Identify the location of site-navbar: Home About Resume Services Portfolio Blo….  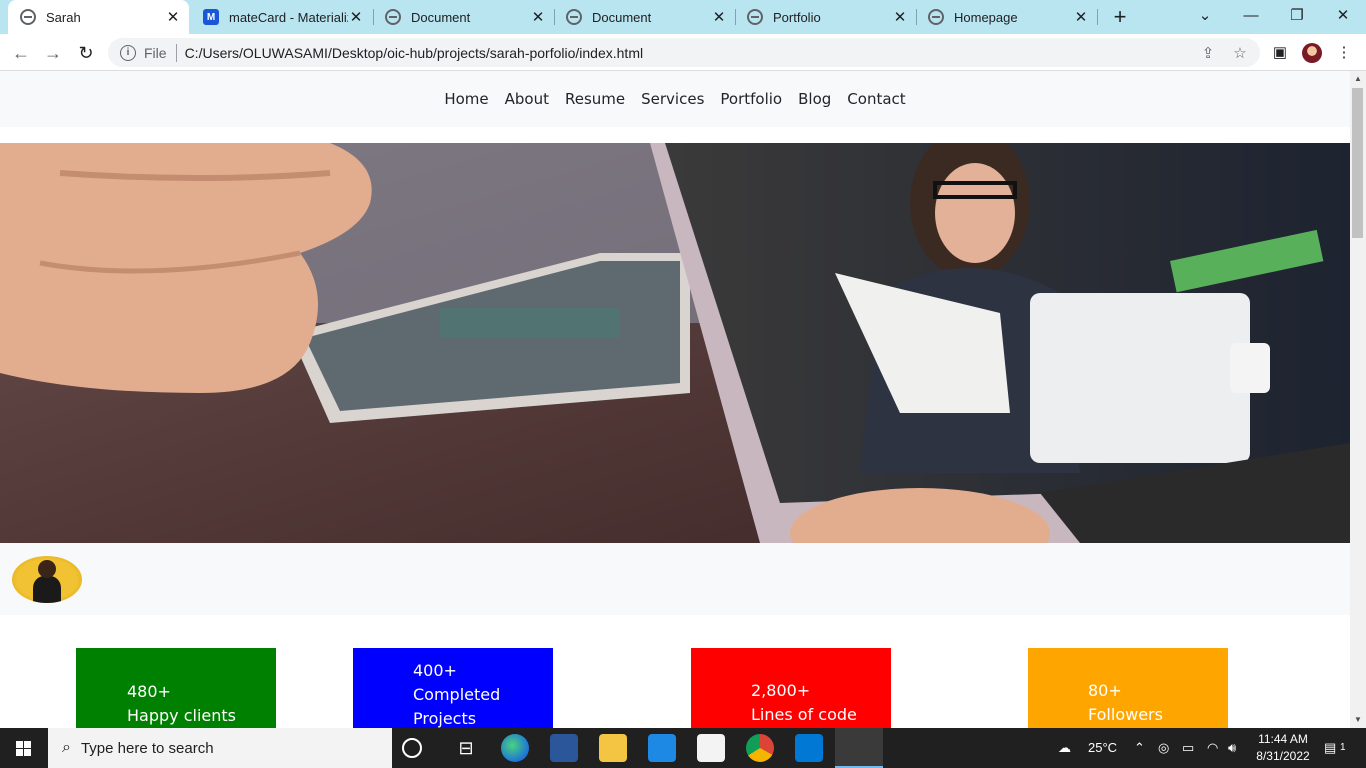
(675, 99).